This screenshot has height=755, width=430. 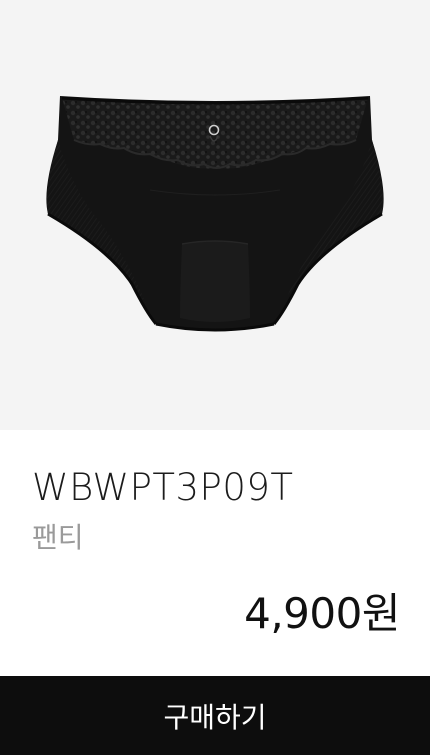 I want to click on product-price: 4,900원, so click(x=322, y=613).